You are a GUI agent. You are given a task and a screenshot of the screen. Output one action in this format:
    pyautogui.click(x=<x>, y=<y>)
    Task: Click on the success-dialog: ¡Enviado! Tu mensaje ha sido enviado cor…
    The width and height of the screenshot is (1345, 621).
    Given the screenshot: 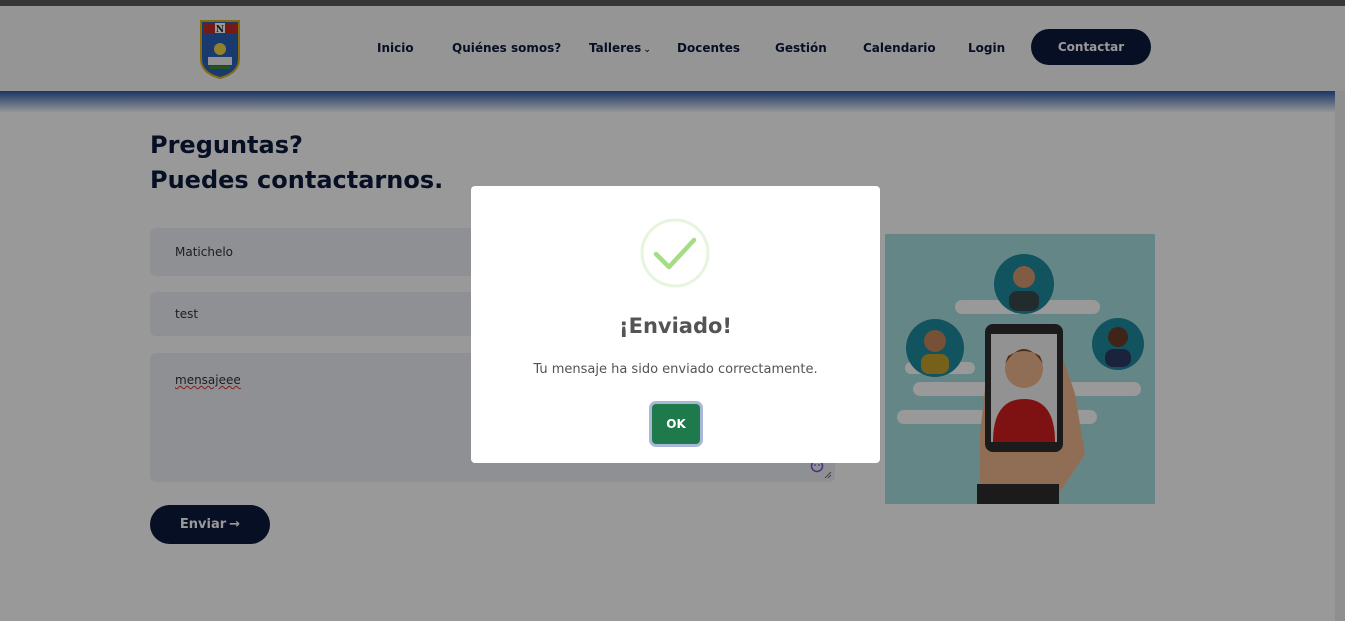 What is the action you would take?
    pyautogui.click(x=675, y=324)
    